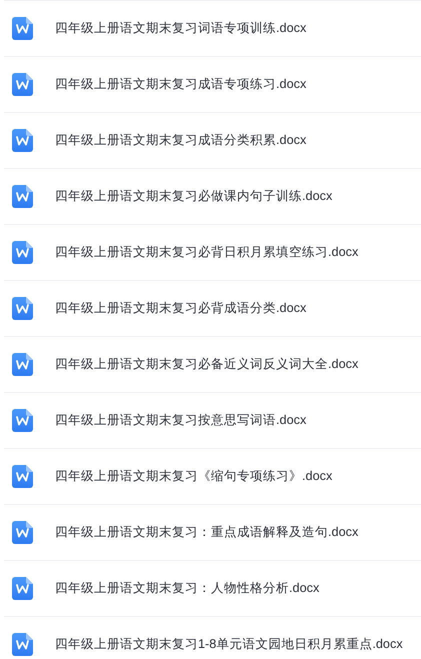  Describe the element at coordinates (180, 84) in the screenshot. I see `file-name: 四年级上册语文期末复习成语专项练习.docx` at that location.